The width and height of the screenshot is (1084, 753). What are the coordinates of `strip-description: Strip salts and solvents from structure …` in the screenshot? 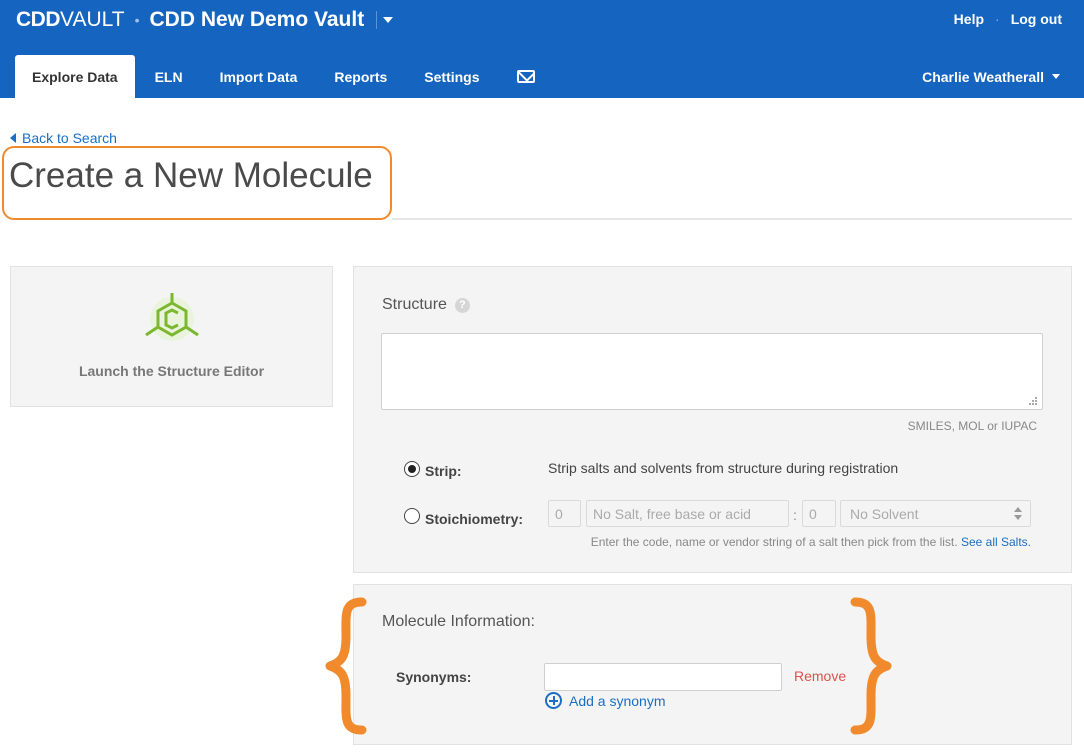 It's located at (723, 468).